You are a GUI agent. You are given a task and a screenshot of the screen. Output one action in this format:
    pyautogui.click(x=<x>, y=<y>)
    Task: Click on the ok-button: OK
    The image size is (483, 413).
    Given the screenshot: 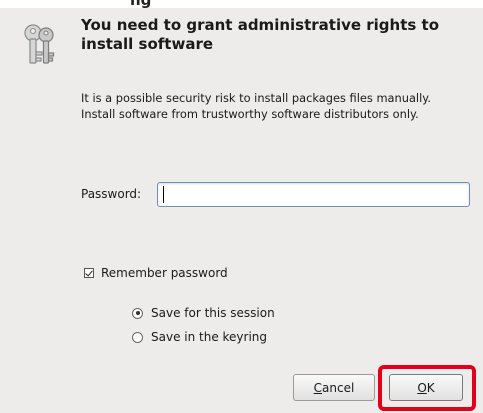 What is the action you would take?
    pyautogui.click(x=426, y=387)
    